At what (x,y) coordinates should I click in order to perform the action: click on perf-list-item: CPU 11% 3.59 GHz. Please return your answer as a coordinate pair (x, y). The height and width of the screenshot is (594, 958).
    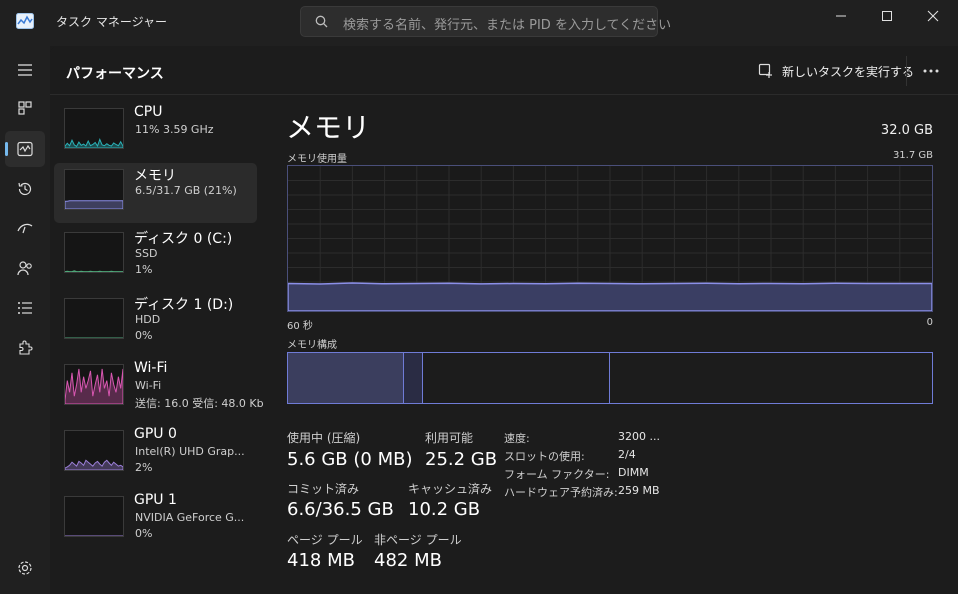
    Looking at the image, I should click on (155, 132).